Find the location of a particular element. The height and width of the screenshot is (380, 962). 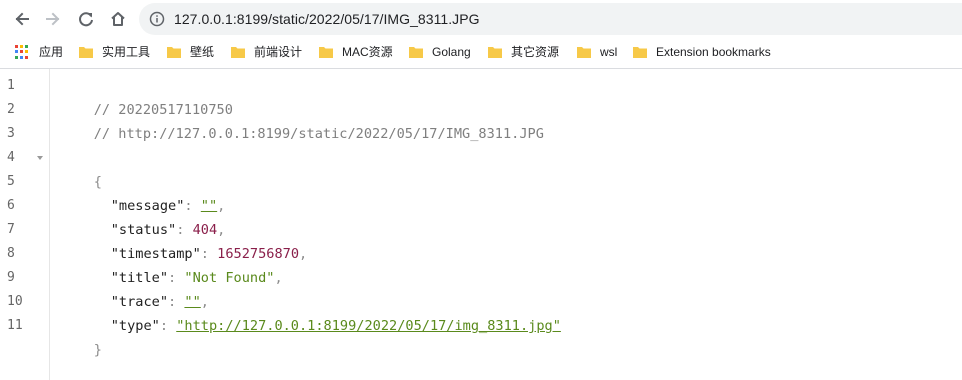

arrow-left-icon is located at coordinates (22, 19).